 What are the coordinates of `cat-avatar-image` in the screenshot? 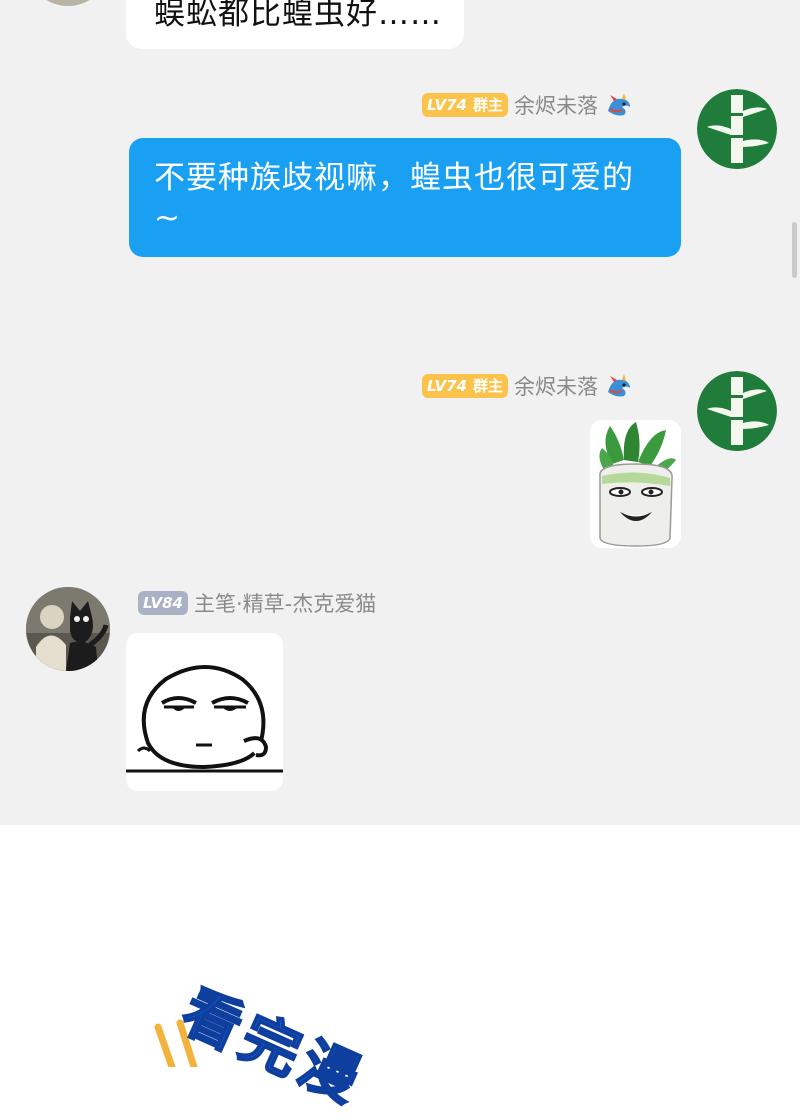 It's located at (68, 629).